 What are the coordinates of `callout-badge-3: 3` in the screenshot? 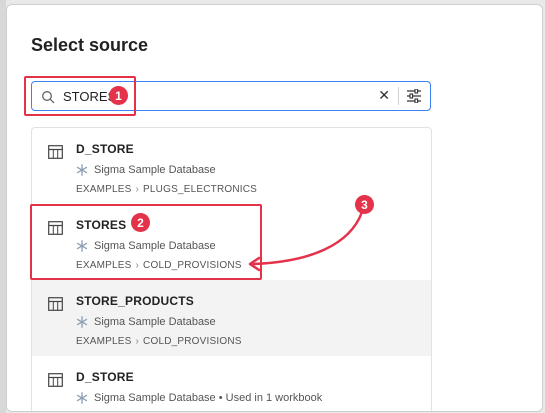 It's located at (364, 204).